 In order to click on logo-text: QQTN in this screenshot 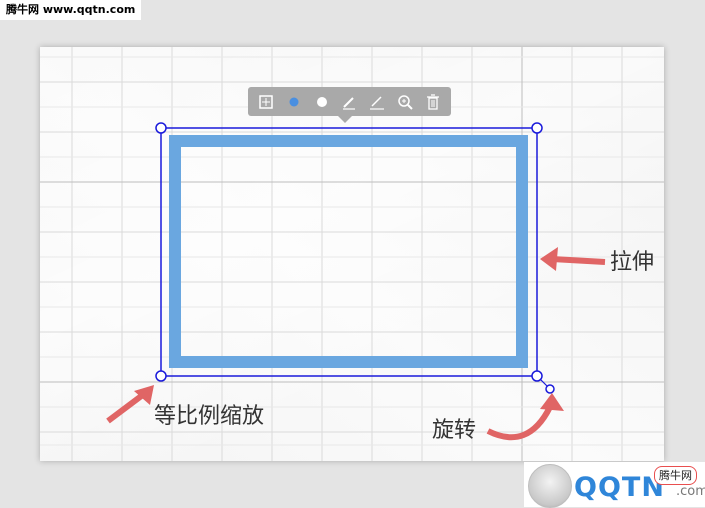, I will do `click(619, 487)`.